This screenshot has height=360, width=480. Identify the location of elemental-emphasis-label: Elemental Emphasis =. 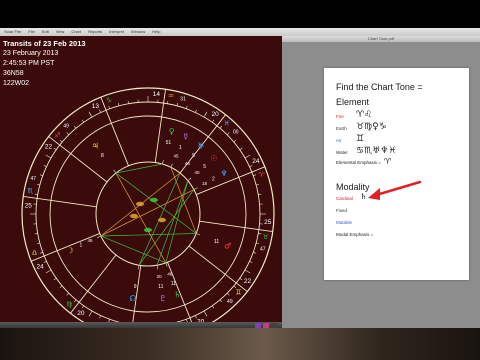
(358, 162).